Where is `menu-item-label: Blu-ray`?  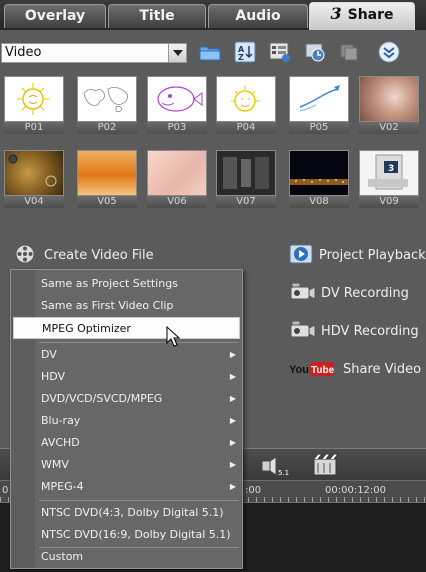
menu-item-label: Blu-ray is located at coordinates (61, 420).